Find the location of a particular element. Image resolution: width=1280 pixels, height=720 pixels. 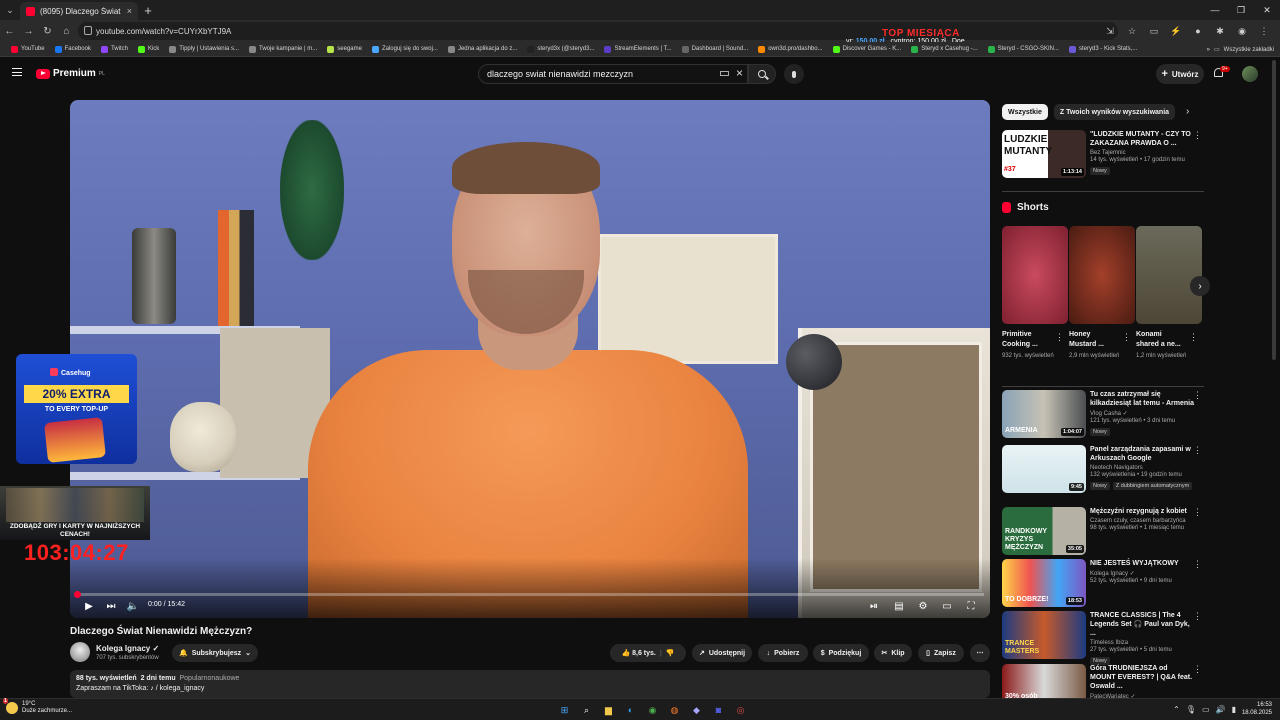

play-icon: ▶ is located at coordinates (89, 606).